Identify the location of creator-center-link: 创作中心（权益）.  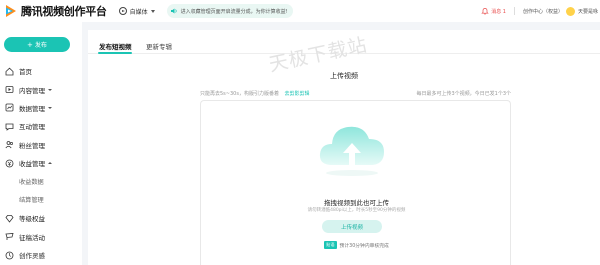
(543, 11).